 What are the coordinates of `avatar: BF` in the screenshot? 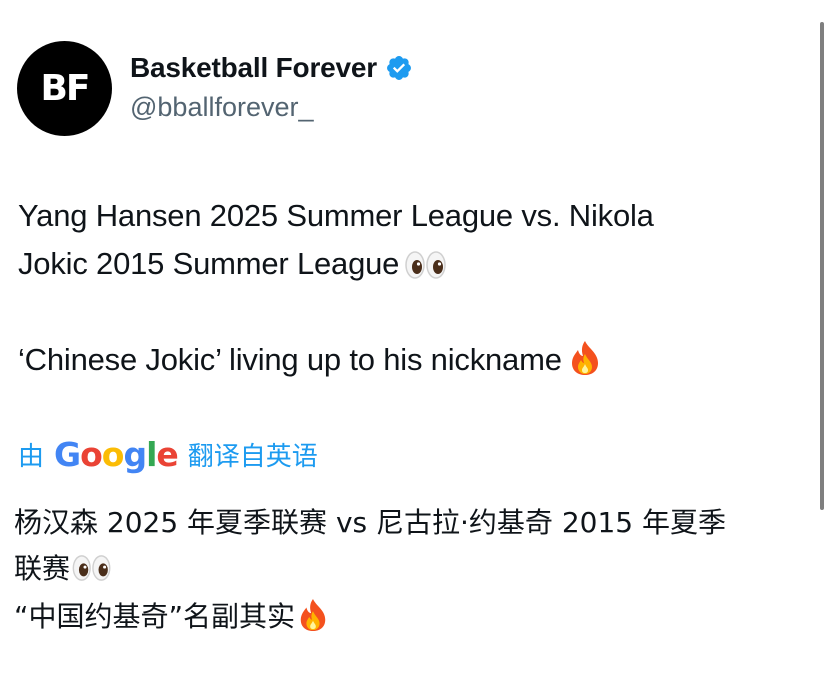 It's located at (64, 88).